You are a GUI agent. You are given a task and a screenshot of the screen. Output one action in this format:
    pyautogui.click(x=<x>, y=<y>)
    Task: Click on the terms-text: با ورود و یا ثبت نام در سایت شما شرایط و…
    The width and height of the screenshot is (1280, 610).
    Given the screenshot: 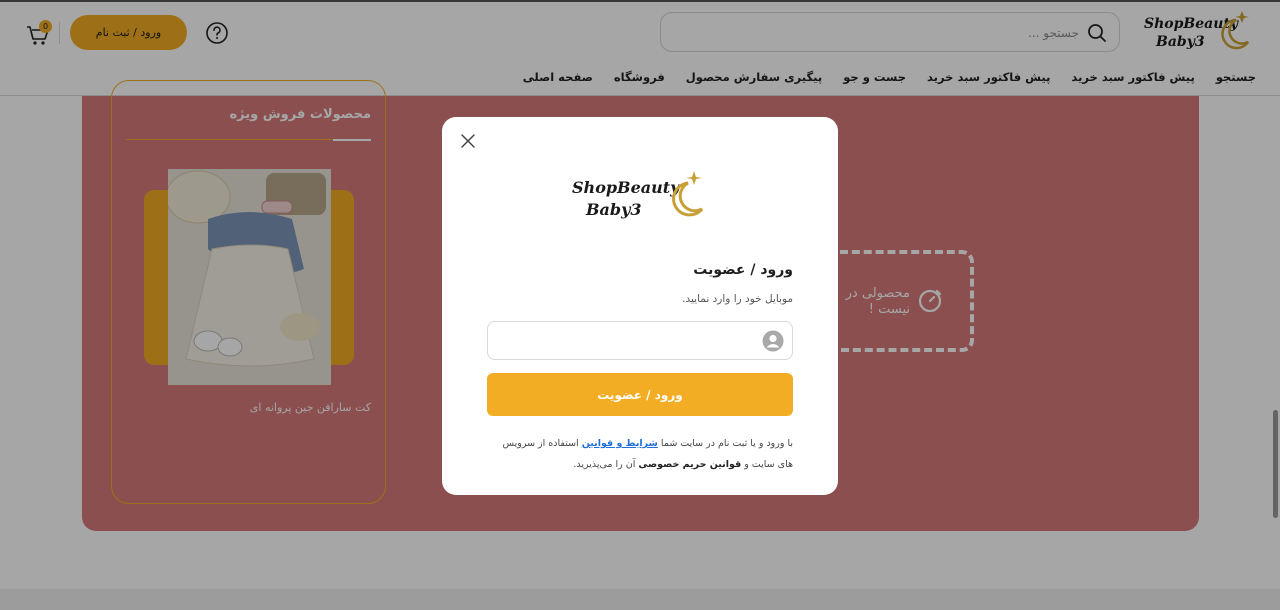 What is the action you would take?
    pyautogui.click(x=640, y=454)
    